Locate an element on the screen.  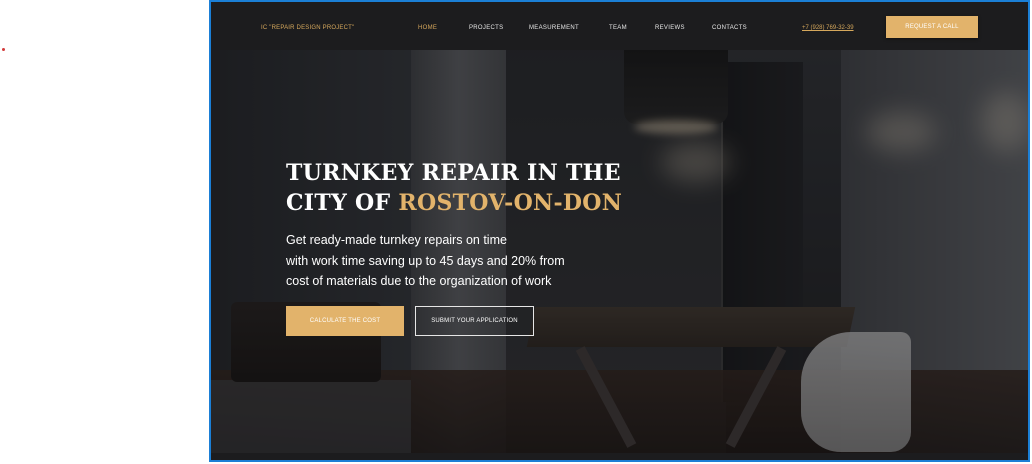
site-logo: IC "REPAIR DESIGN PROJECT" is located at coordinates (307, 28).